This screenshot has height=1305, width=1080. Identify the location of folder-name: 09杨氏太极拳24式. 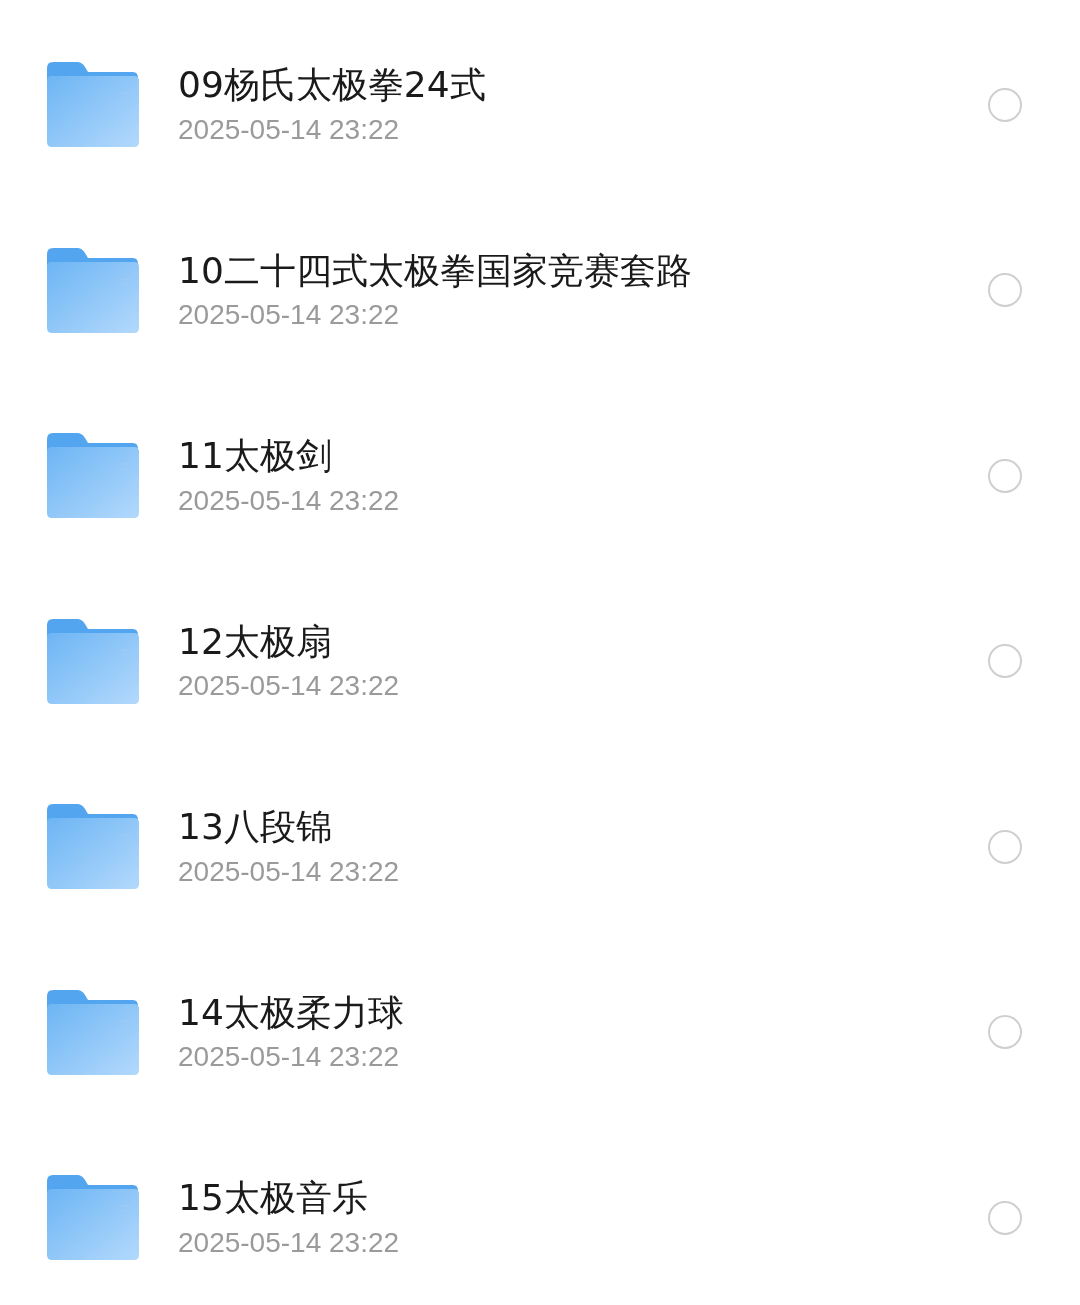
(583, 85).